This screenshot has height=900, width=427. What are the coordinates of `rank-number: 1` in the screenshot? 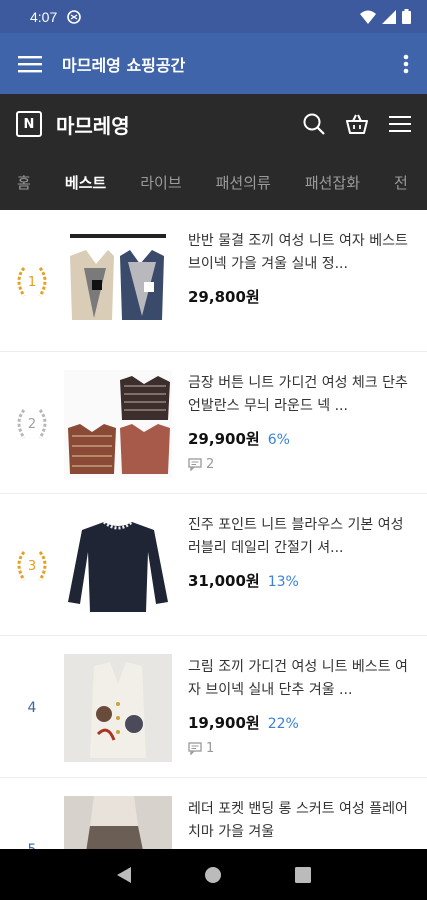 It's located at (32, 282).